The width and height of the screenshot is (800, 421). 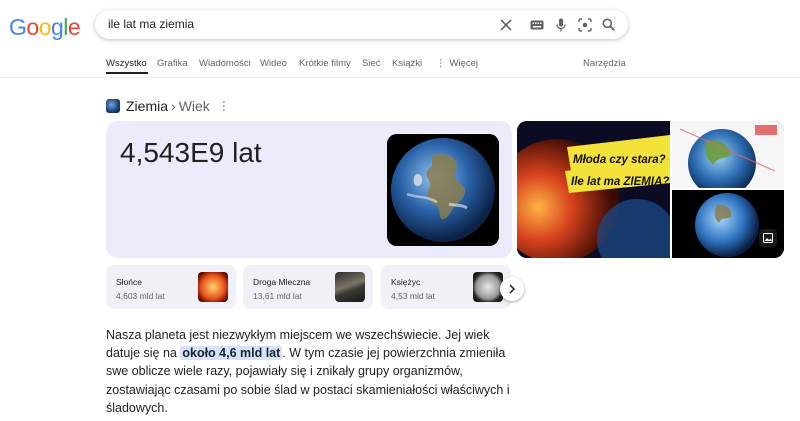 What do you see at coordinates (446, 287) in the screenshot?
I see `related-item-moon: Księżyc 4,53 mld lat` at bounding box center [446, 287].